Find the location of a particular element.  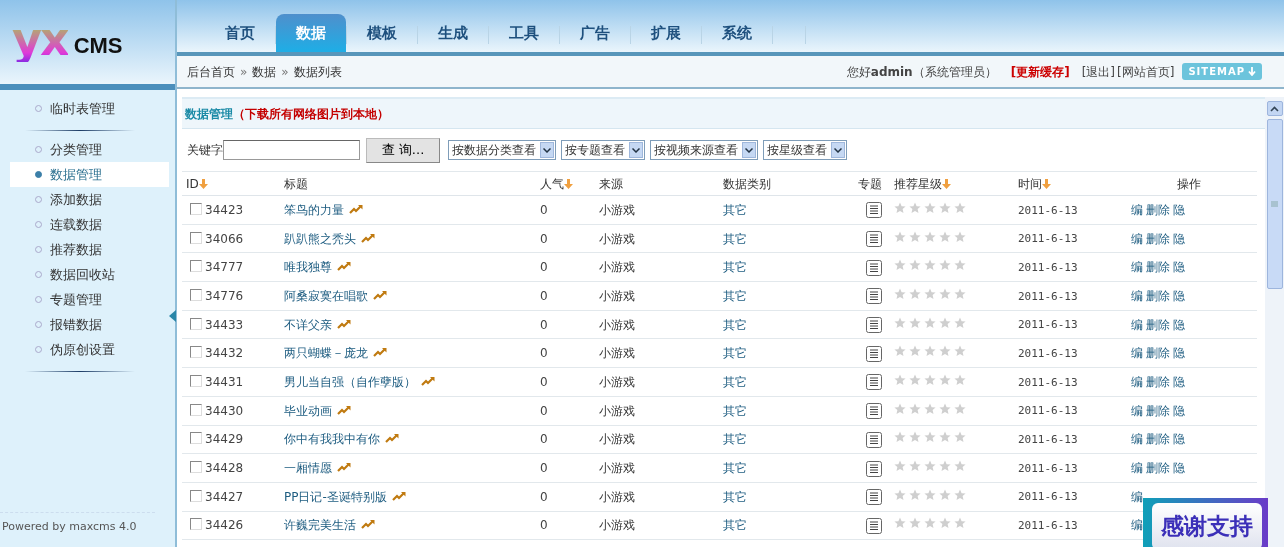

scroll-up-button is located at coordinates (1274, 108).